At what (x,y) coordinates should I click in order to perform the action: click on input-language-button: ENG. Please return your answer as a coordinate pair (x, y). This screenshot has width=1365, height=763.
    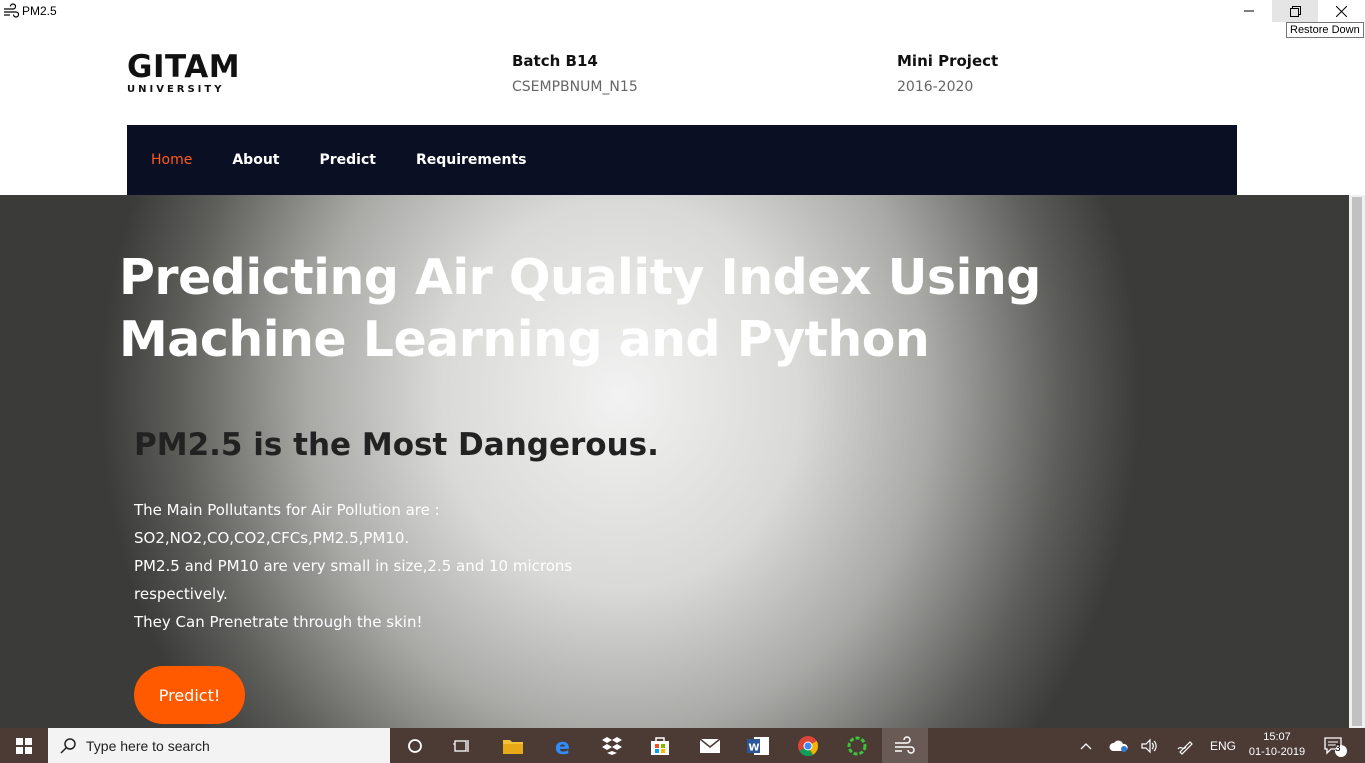
    Looking at the image, I should click on (1223, 745).